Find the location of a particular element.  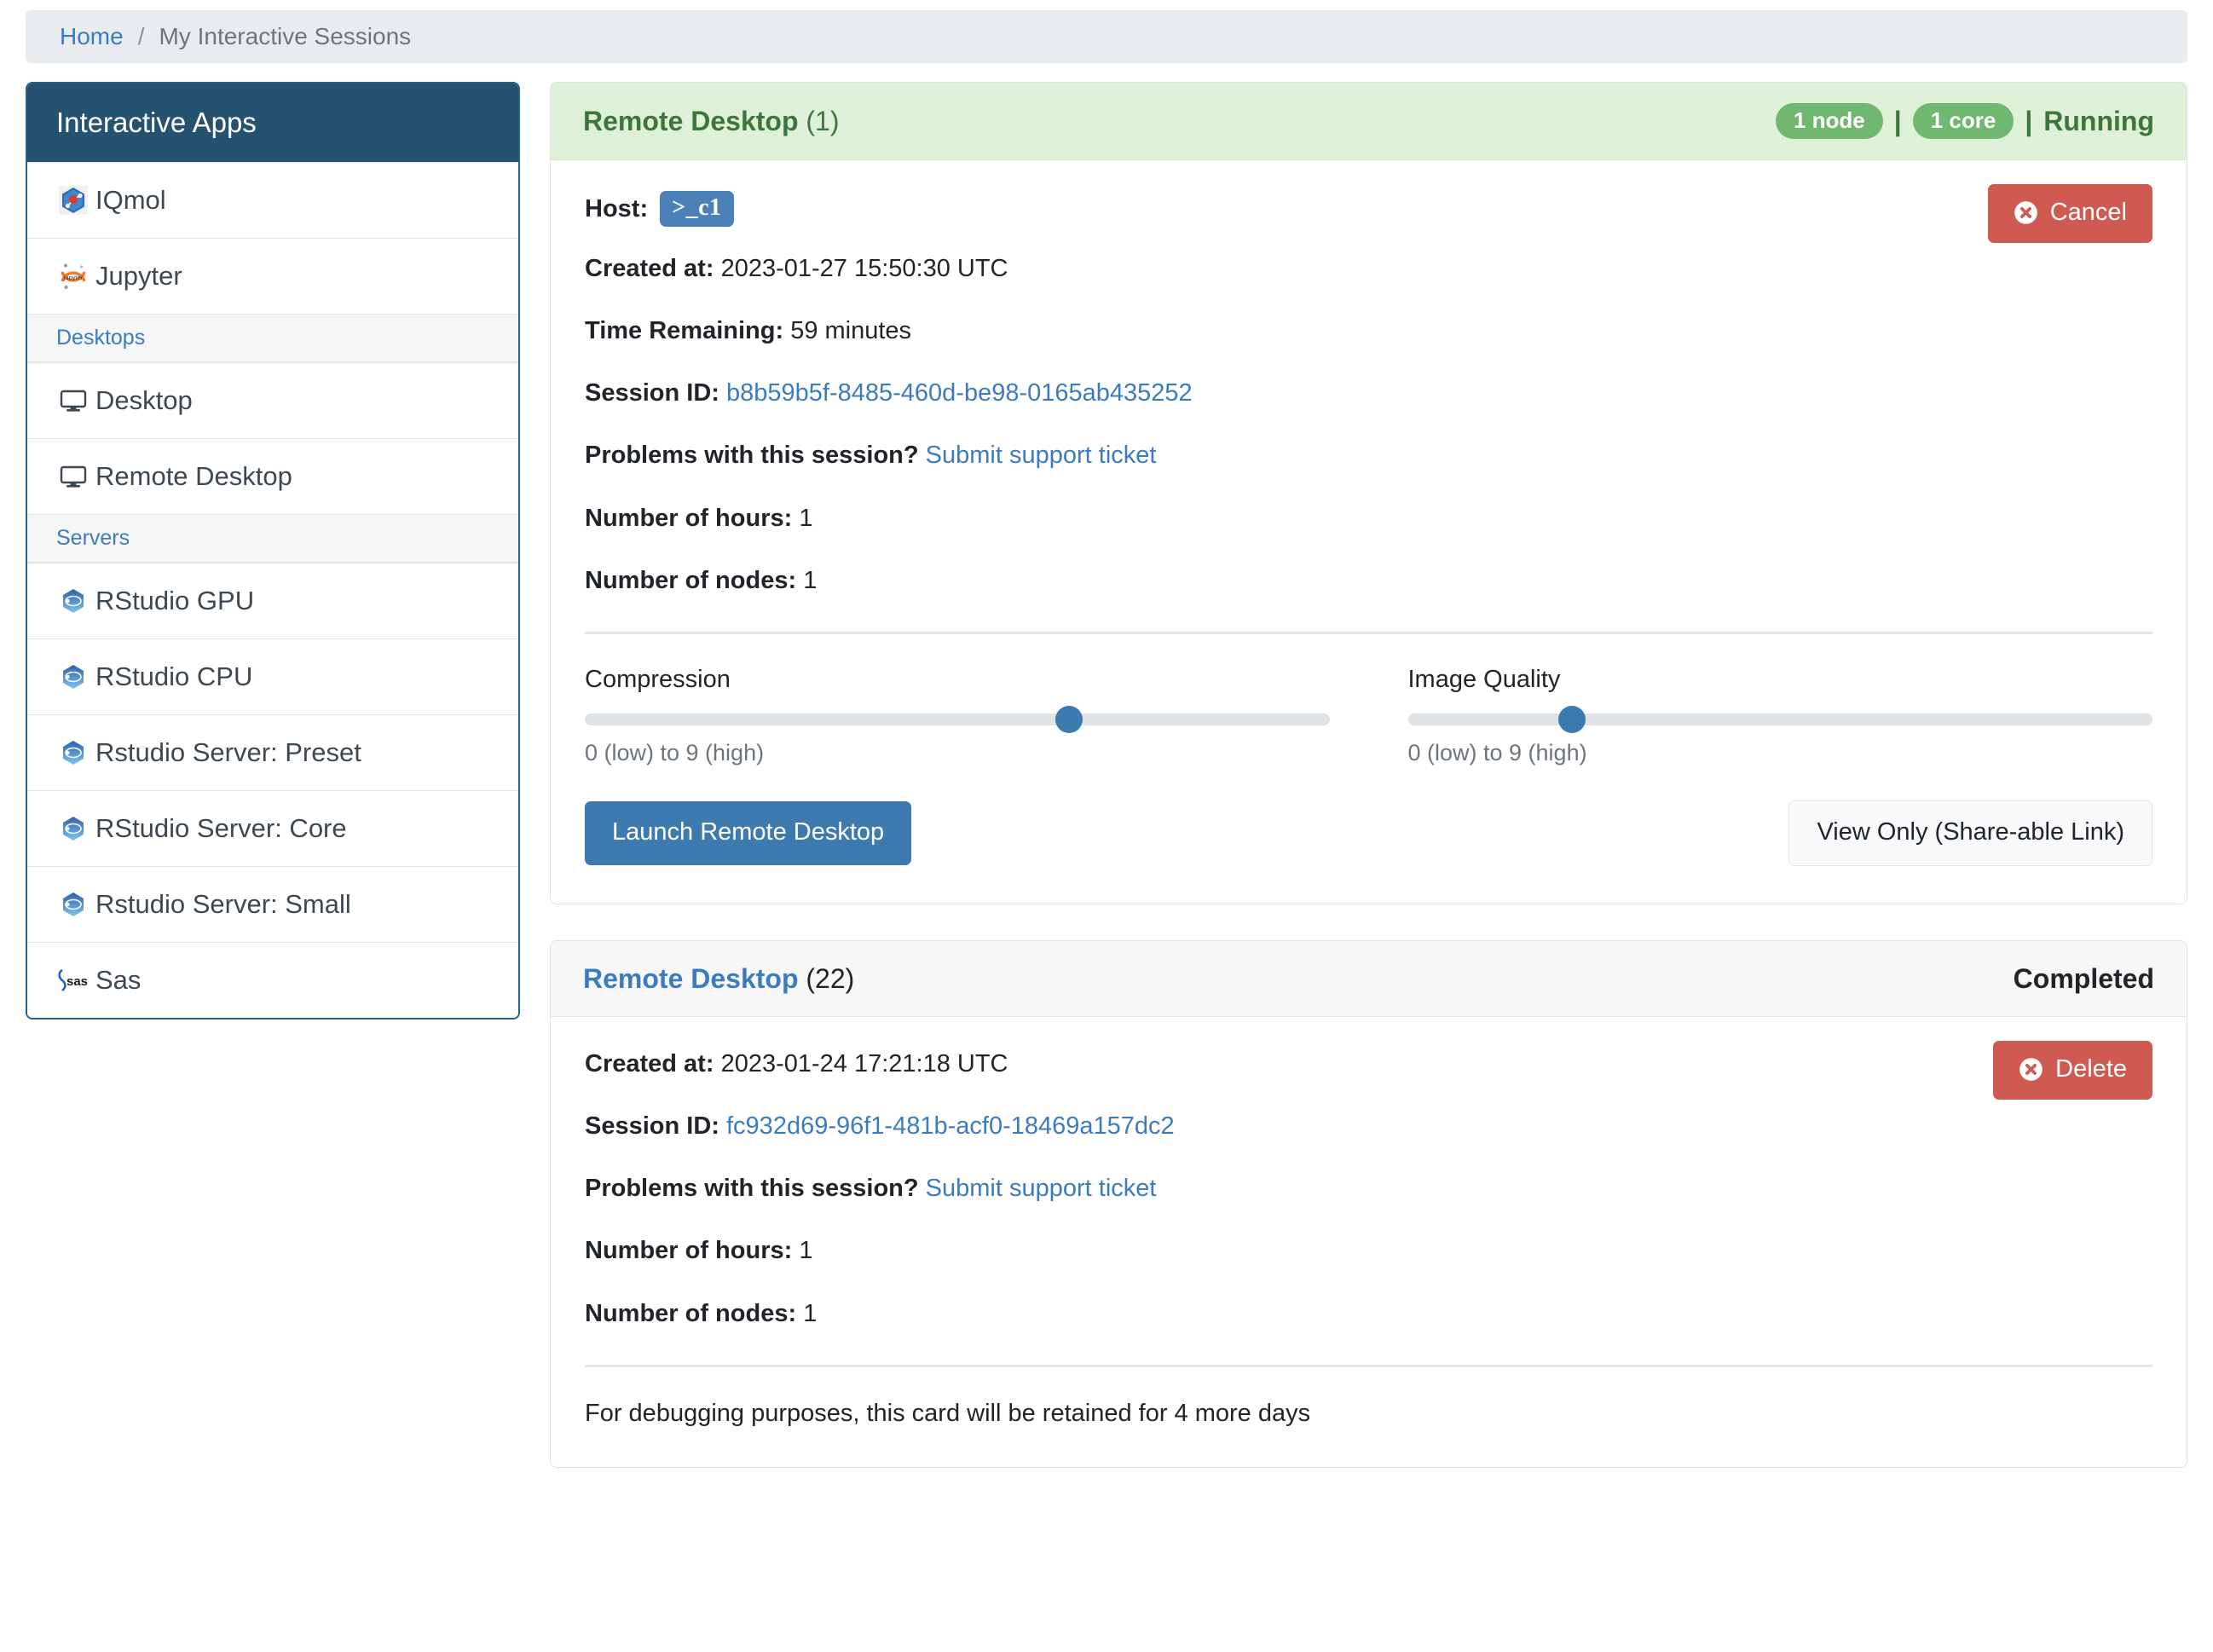

session-id-label: Session ID: is located at coordinates (652, 1126).